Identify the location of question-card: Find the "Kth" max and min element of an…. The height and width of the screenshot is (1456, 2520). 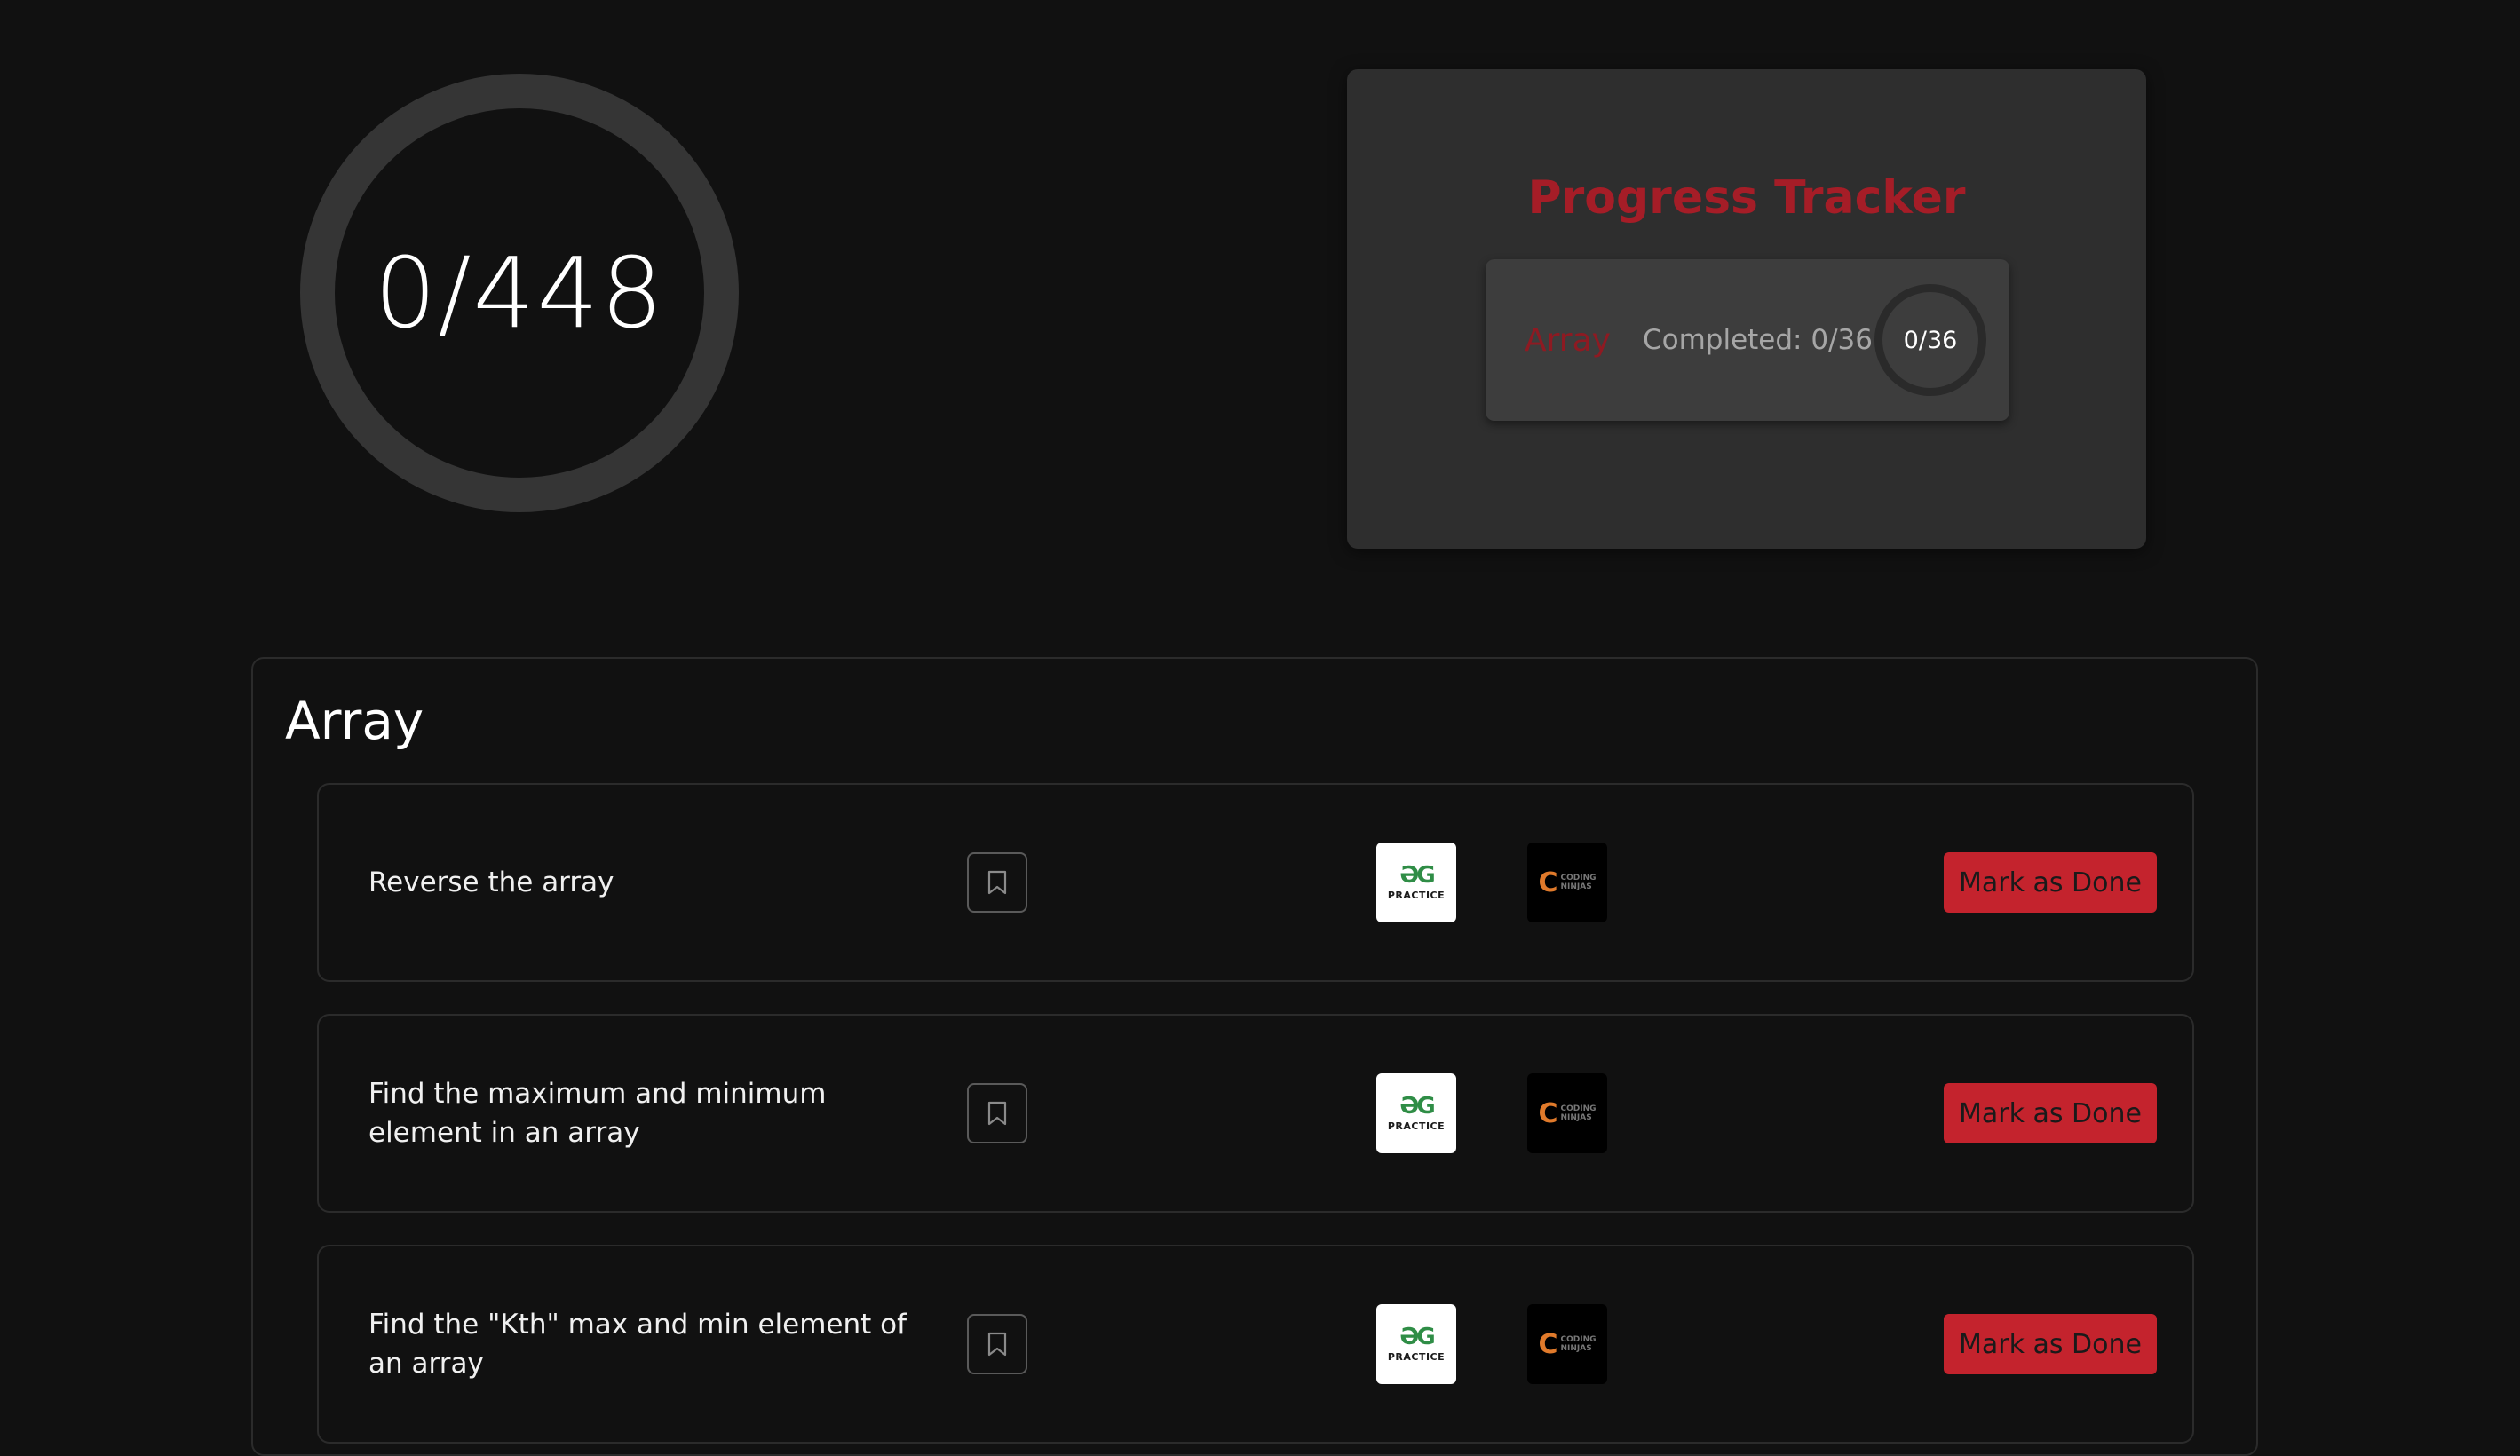
(1255, 1344).